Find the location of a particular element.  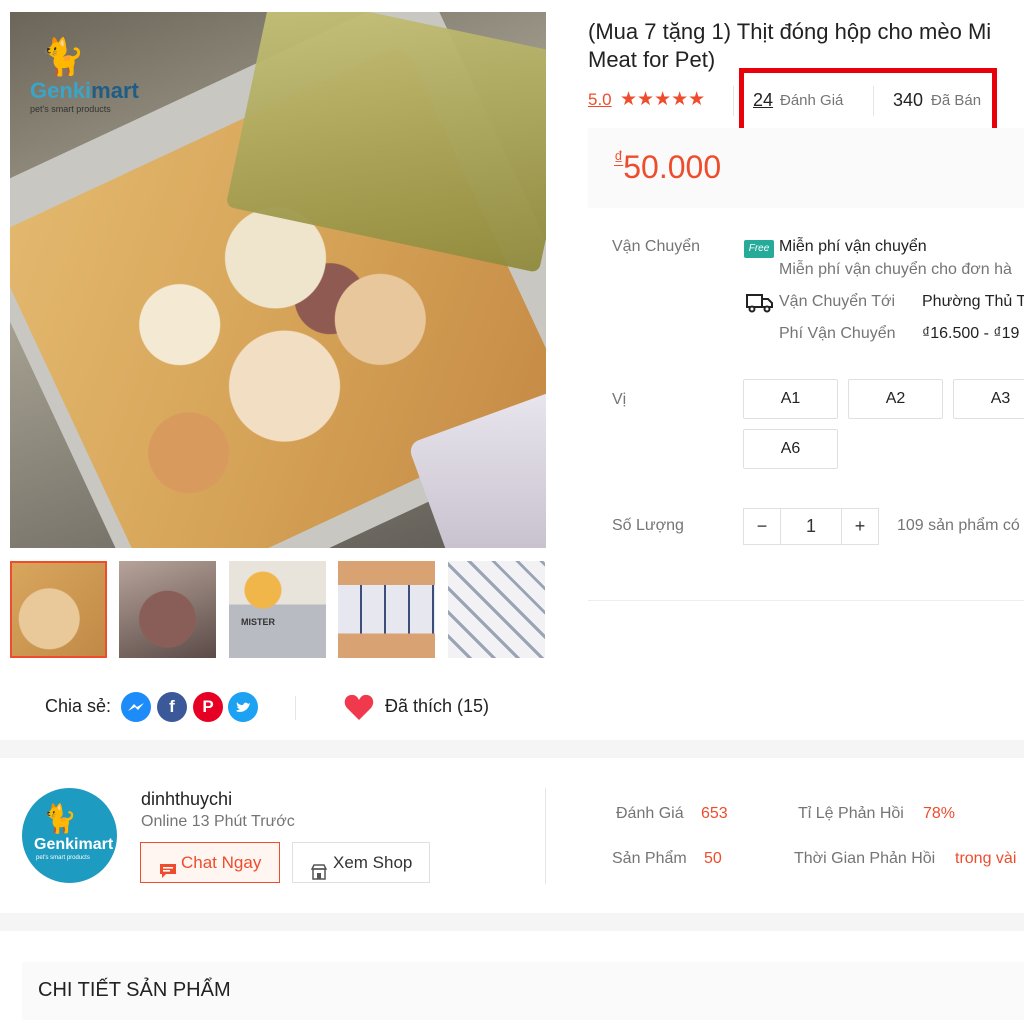

variant-option-a2: A2 is located at coordinates (895, 399).